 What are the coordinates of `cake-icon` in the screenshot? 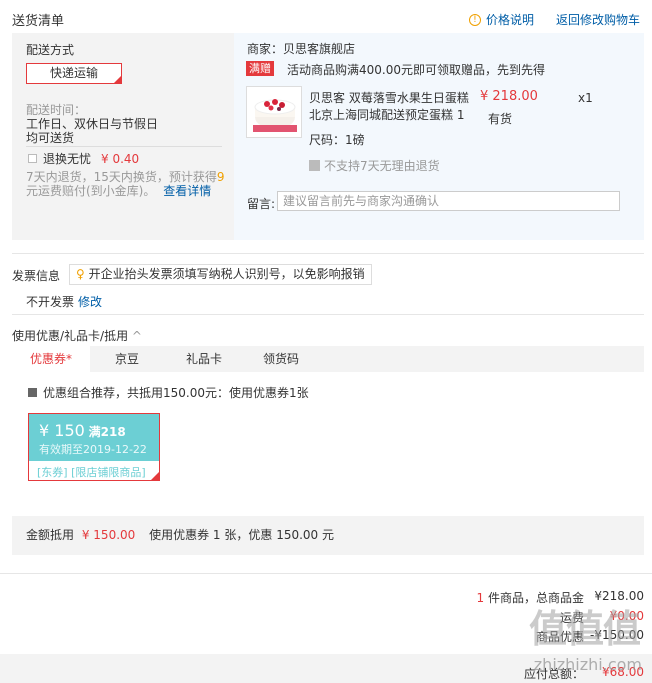 It's located at (274, 112).